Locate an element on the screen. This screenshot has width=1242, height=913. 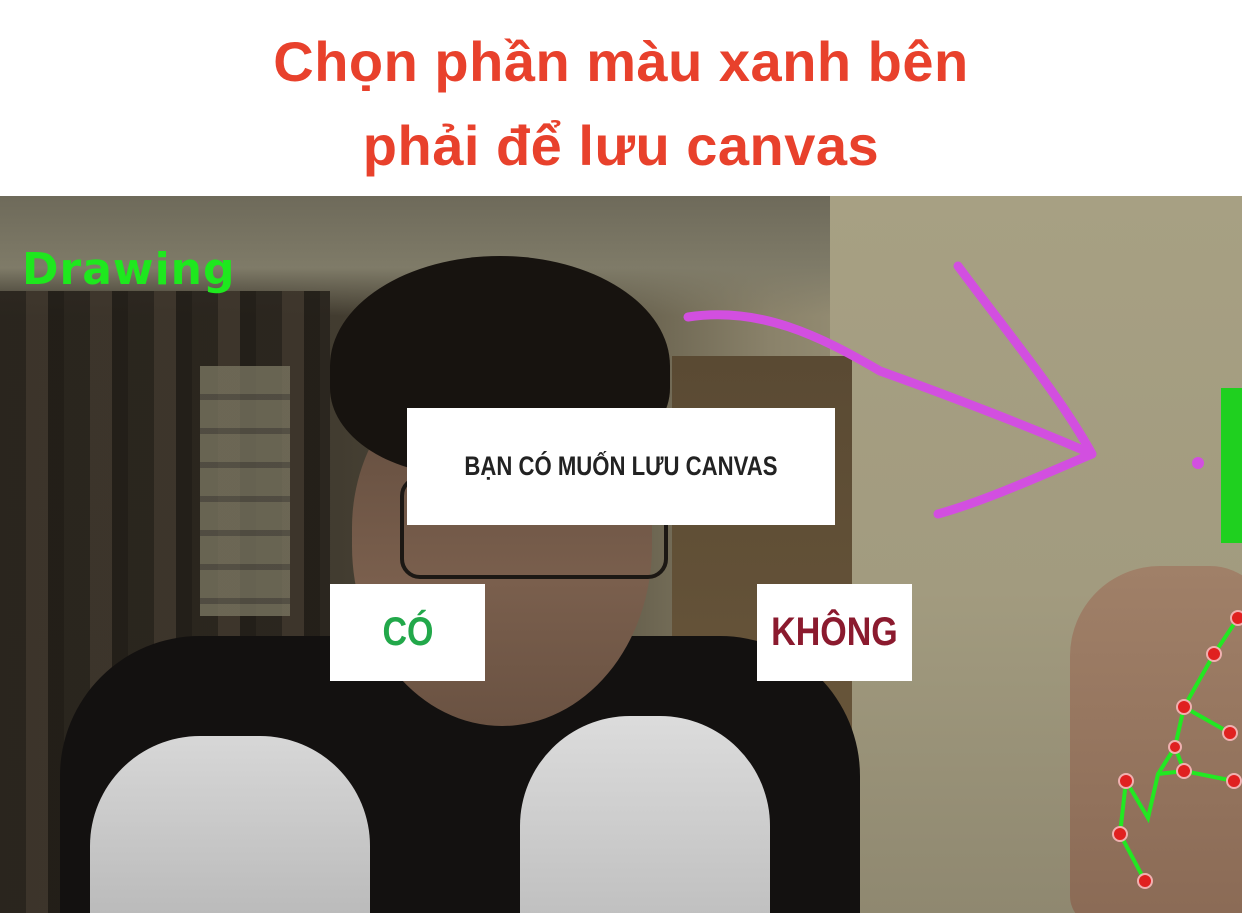
mode-label: Drawing is located at coordinates (129, 269).